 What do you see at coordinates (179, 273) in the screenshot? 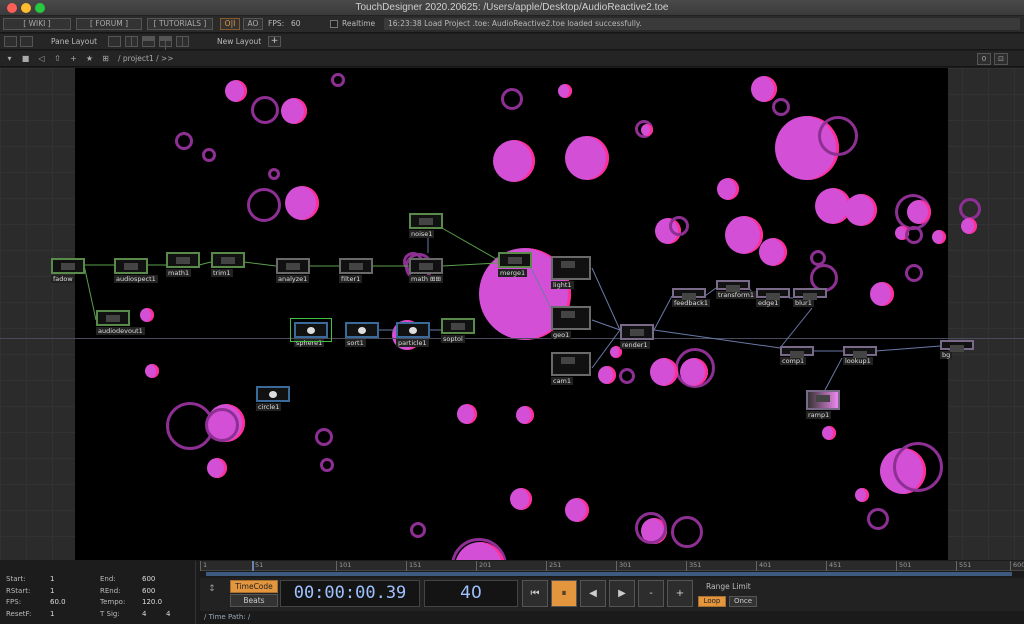
I see `node-label: math1` at bounding box center [179, 273].